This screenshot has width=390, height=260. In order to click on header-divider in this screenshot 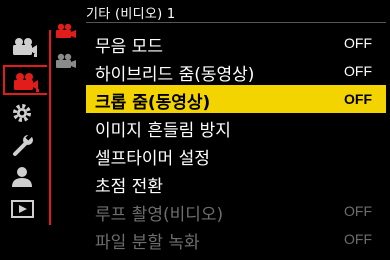, I will do `click(236, 22)`.